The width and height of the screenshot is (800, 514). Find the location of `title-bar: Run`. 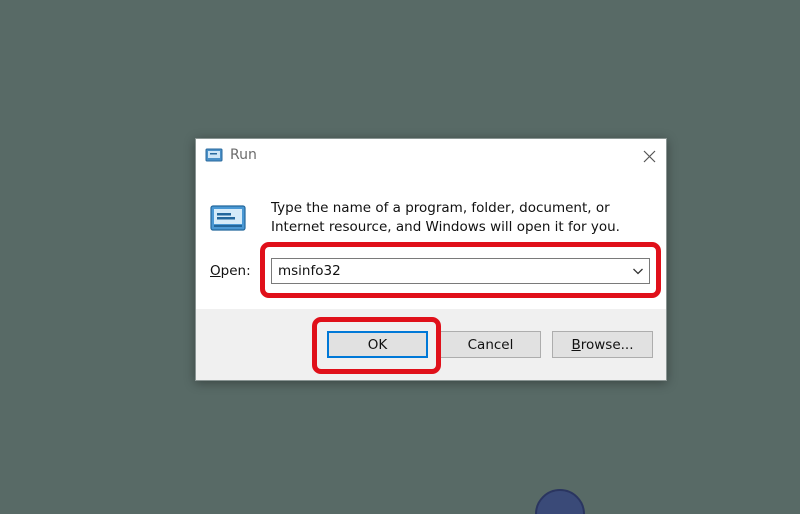

title-bar: Run is located at coordinates (431, 156).